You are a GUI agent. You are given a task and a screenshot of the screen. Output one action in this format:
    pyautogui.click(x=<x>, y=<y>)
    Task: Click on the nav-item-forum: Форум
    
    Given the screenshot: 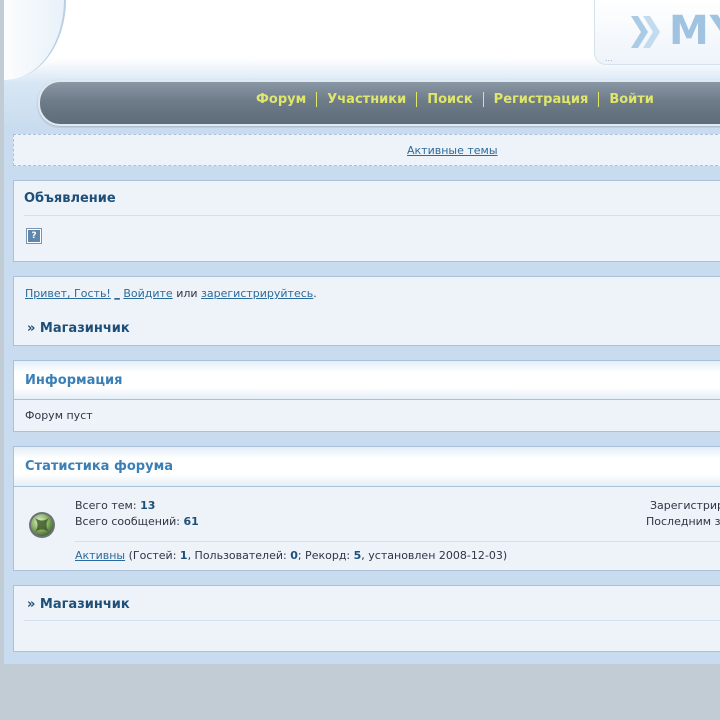 What is the action you would take?
    pyautogui.click(x=281, y=99)
    